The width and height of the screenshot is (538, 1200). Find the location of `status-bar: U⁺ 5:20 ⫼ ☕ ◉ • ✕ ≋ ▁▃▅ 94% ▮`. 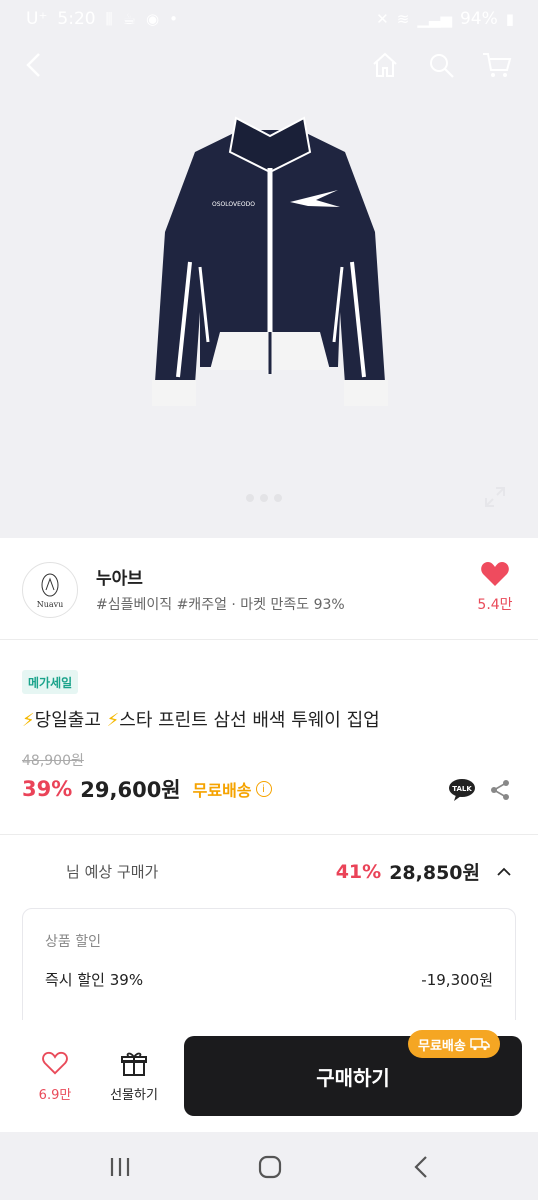

status-bar: U⁺ 5:20 ⫼ ☕ ◉ • ✕ ≋ ▁▃▅ 94% ▮ is located at coordinates (269, 19).